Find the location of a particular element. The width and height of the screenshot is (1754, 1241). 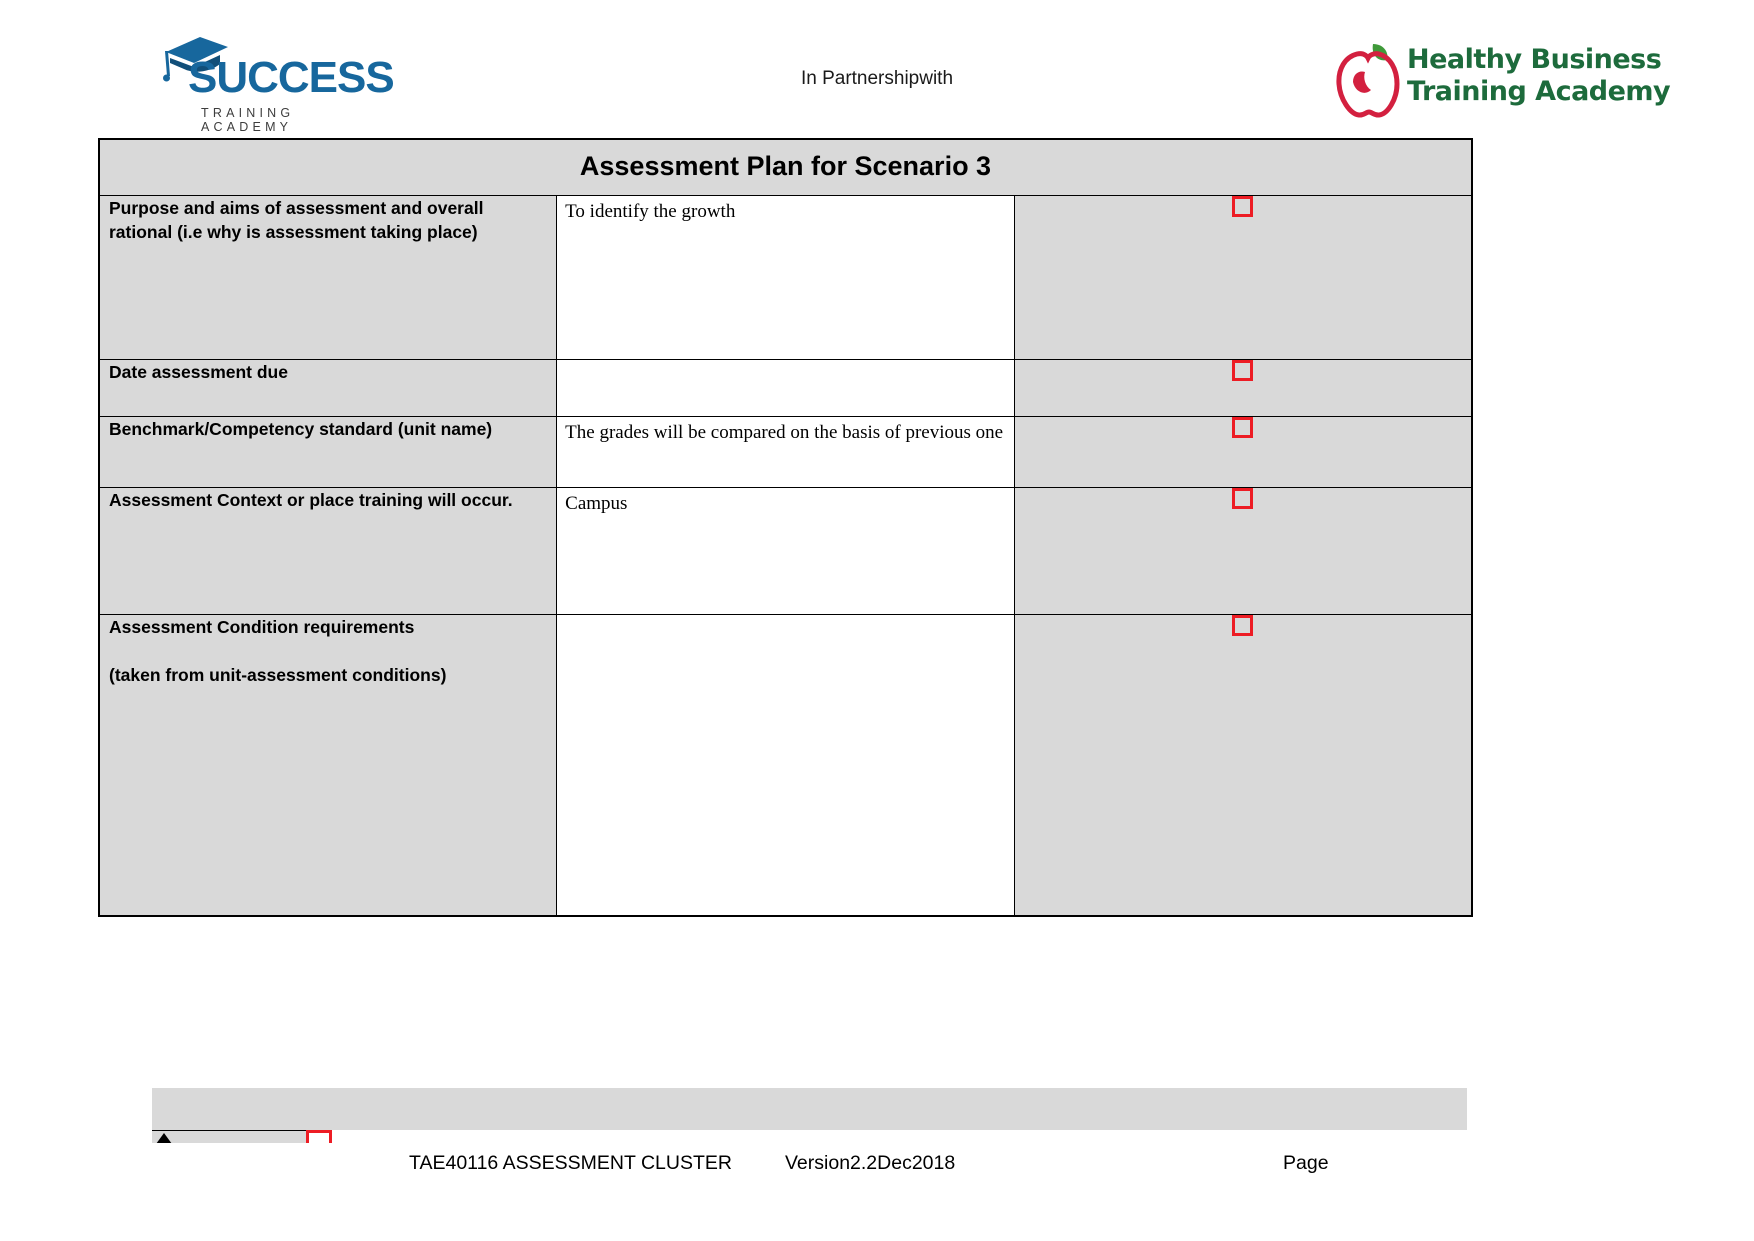

row-content-date is located at coordinates (785, 388).